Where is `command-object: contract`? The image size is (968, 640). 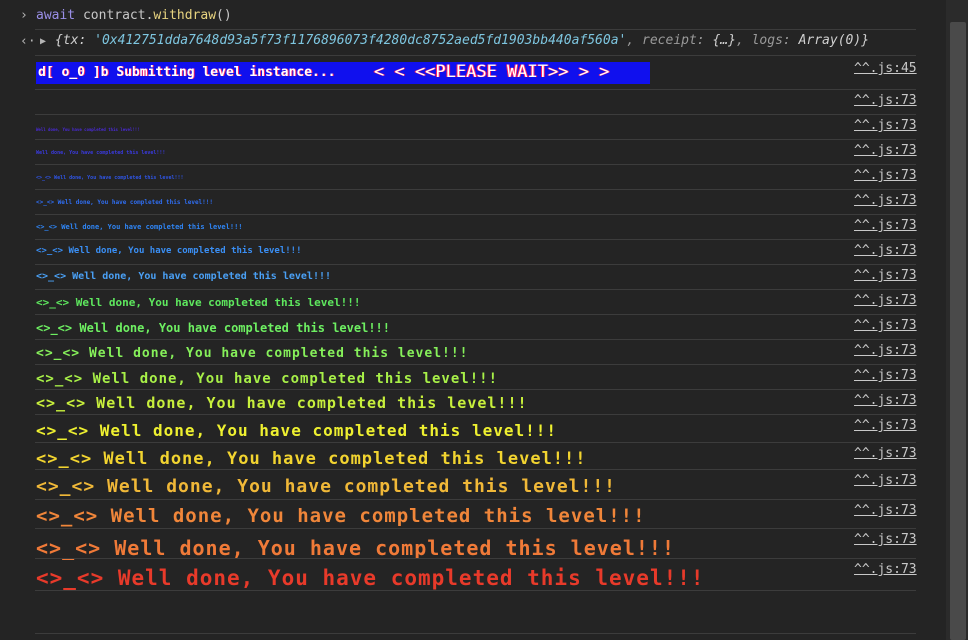
command-object: contract is located at coordinates (114, 15).